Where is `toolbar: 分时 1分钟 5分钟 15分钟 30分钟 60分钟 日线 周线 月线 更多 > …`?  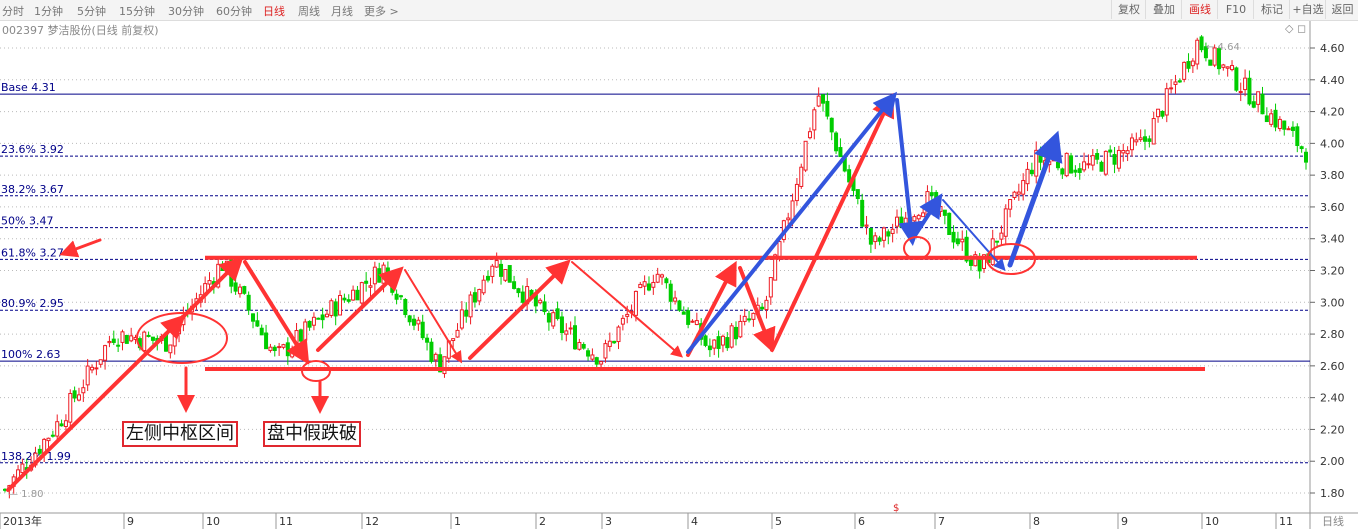
toolbar: 分时 1分钟 5分钟 15分钟 30分钟 60分钟 日线 周线 月线 更多 > … is located at coordinates (679, 10).